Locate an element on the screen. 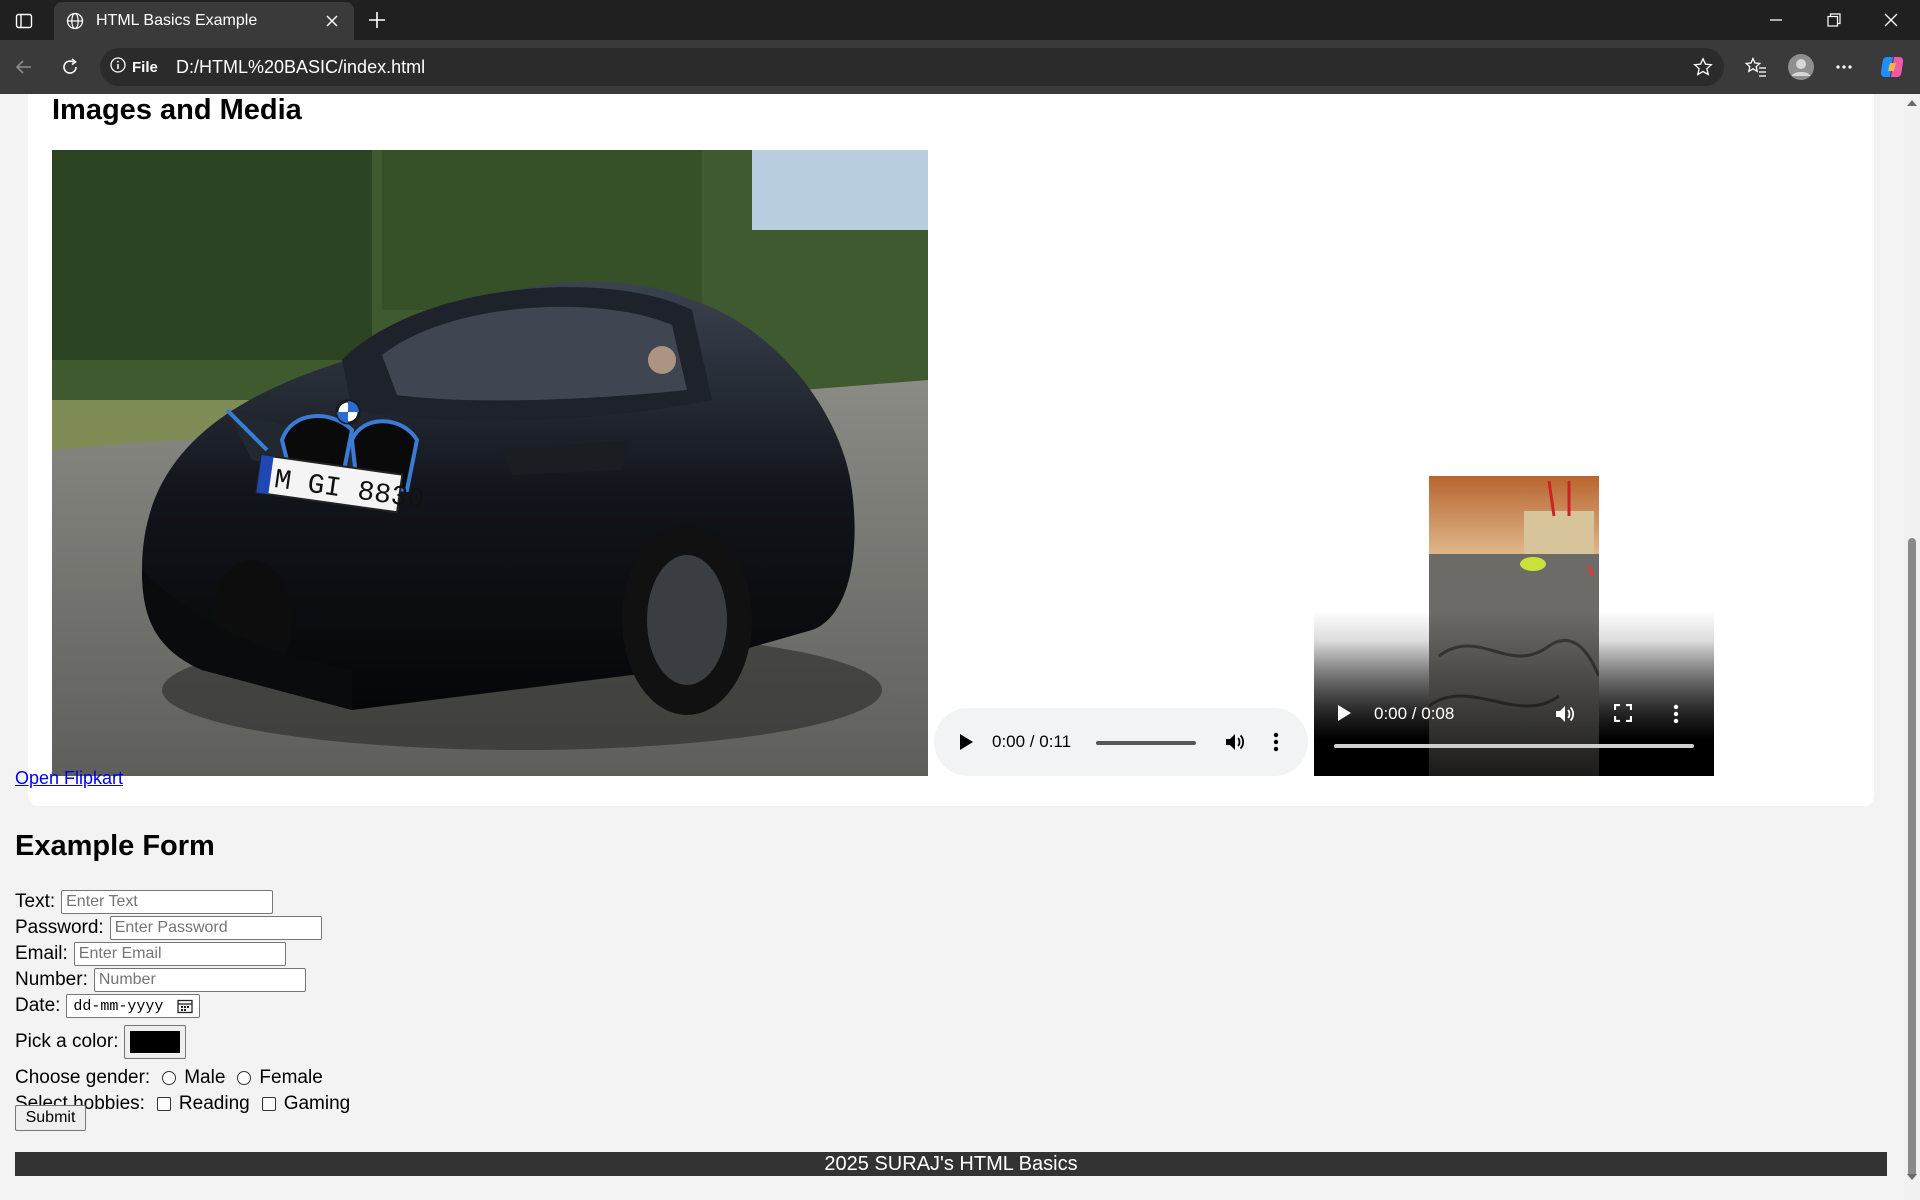  video-controls-gradient is located at coordinates (1514, 626).